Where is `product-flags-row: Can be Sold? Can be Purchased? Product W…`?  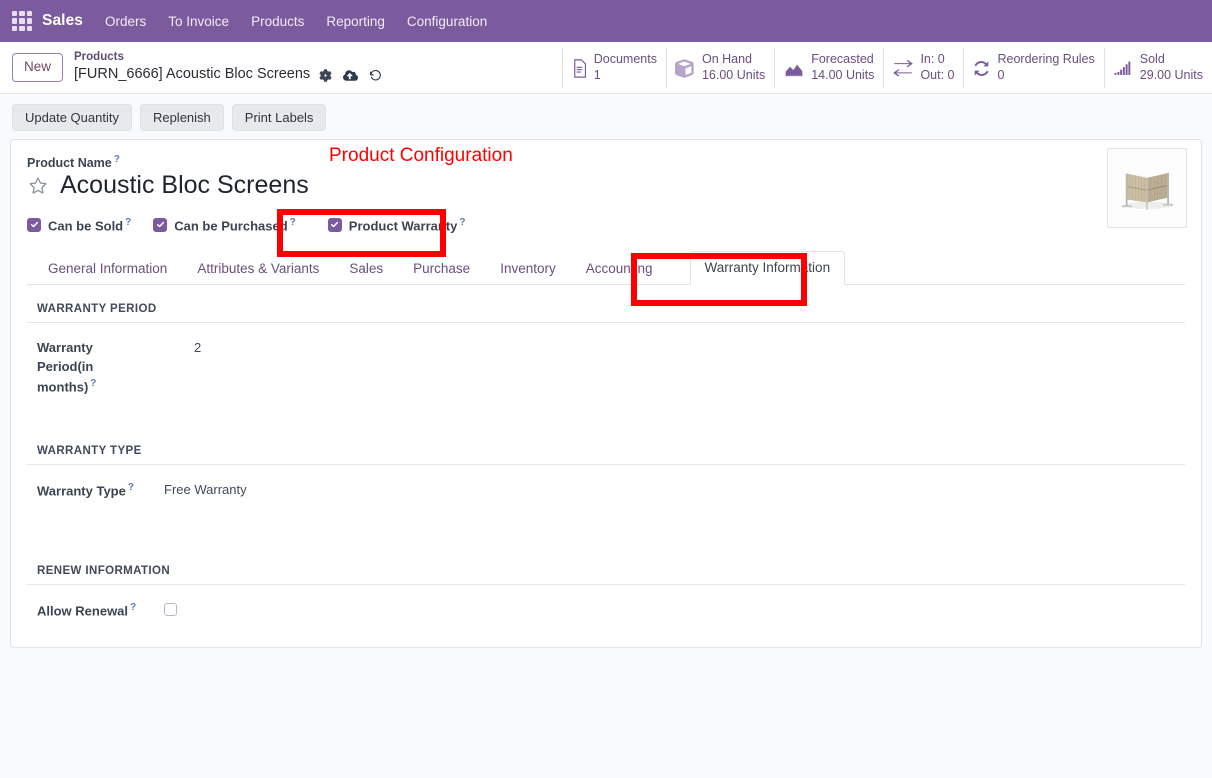
product-flags-row: Can be Sold? Can be Purchased? Product W… is located at coordinates (606, 225).